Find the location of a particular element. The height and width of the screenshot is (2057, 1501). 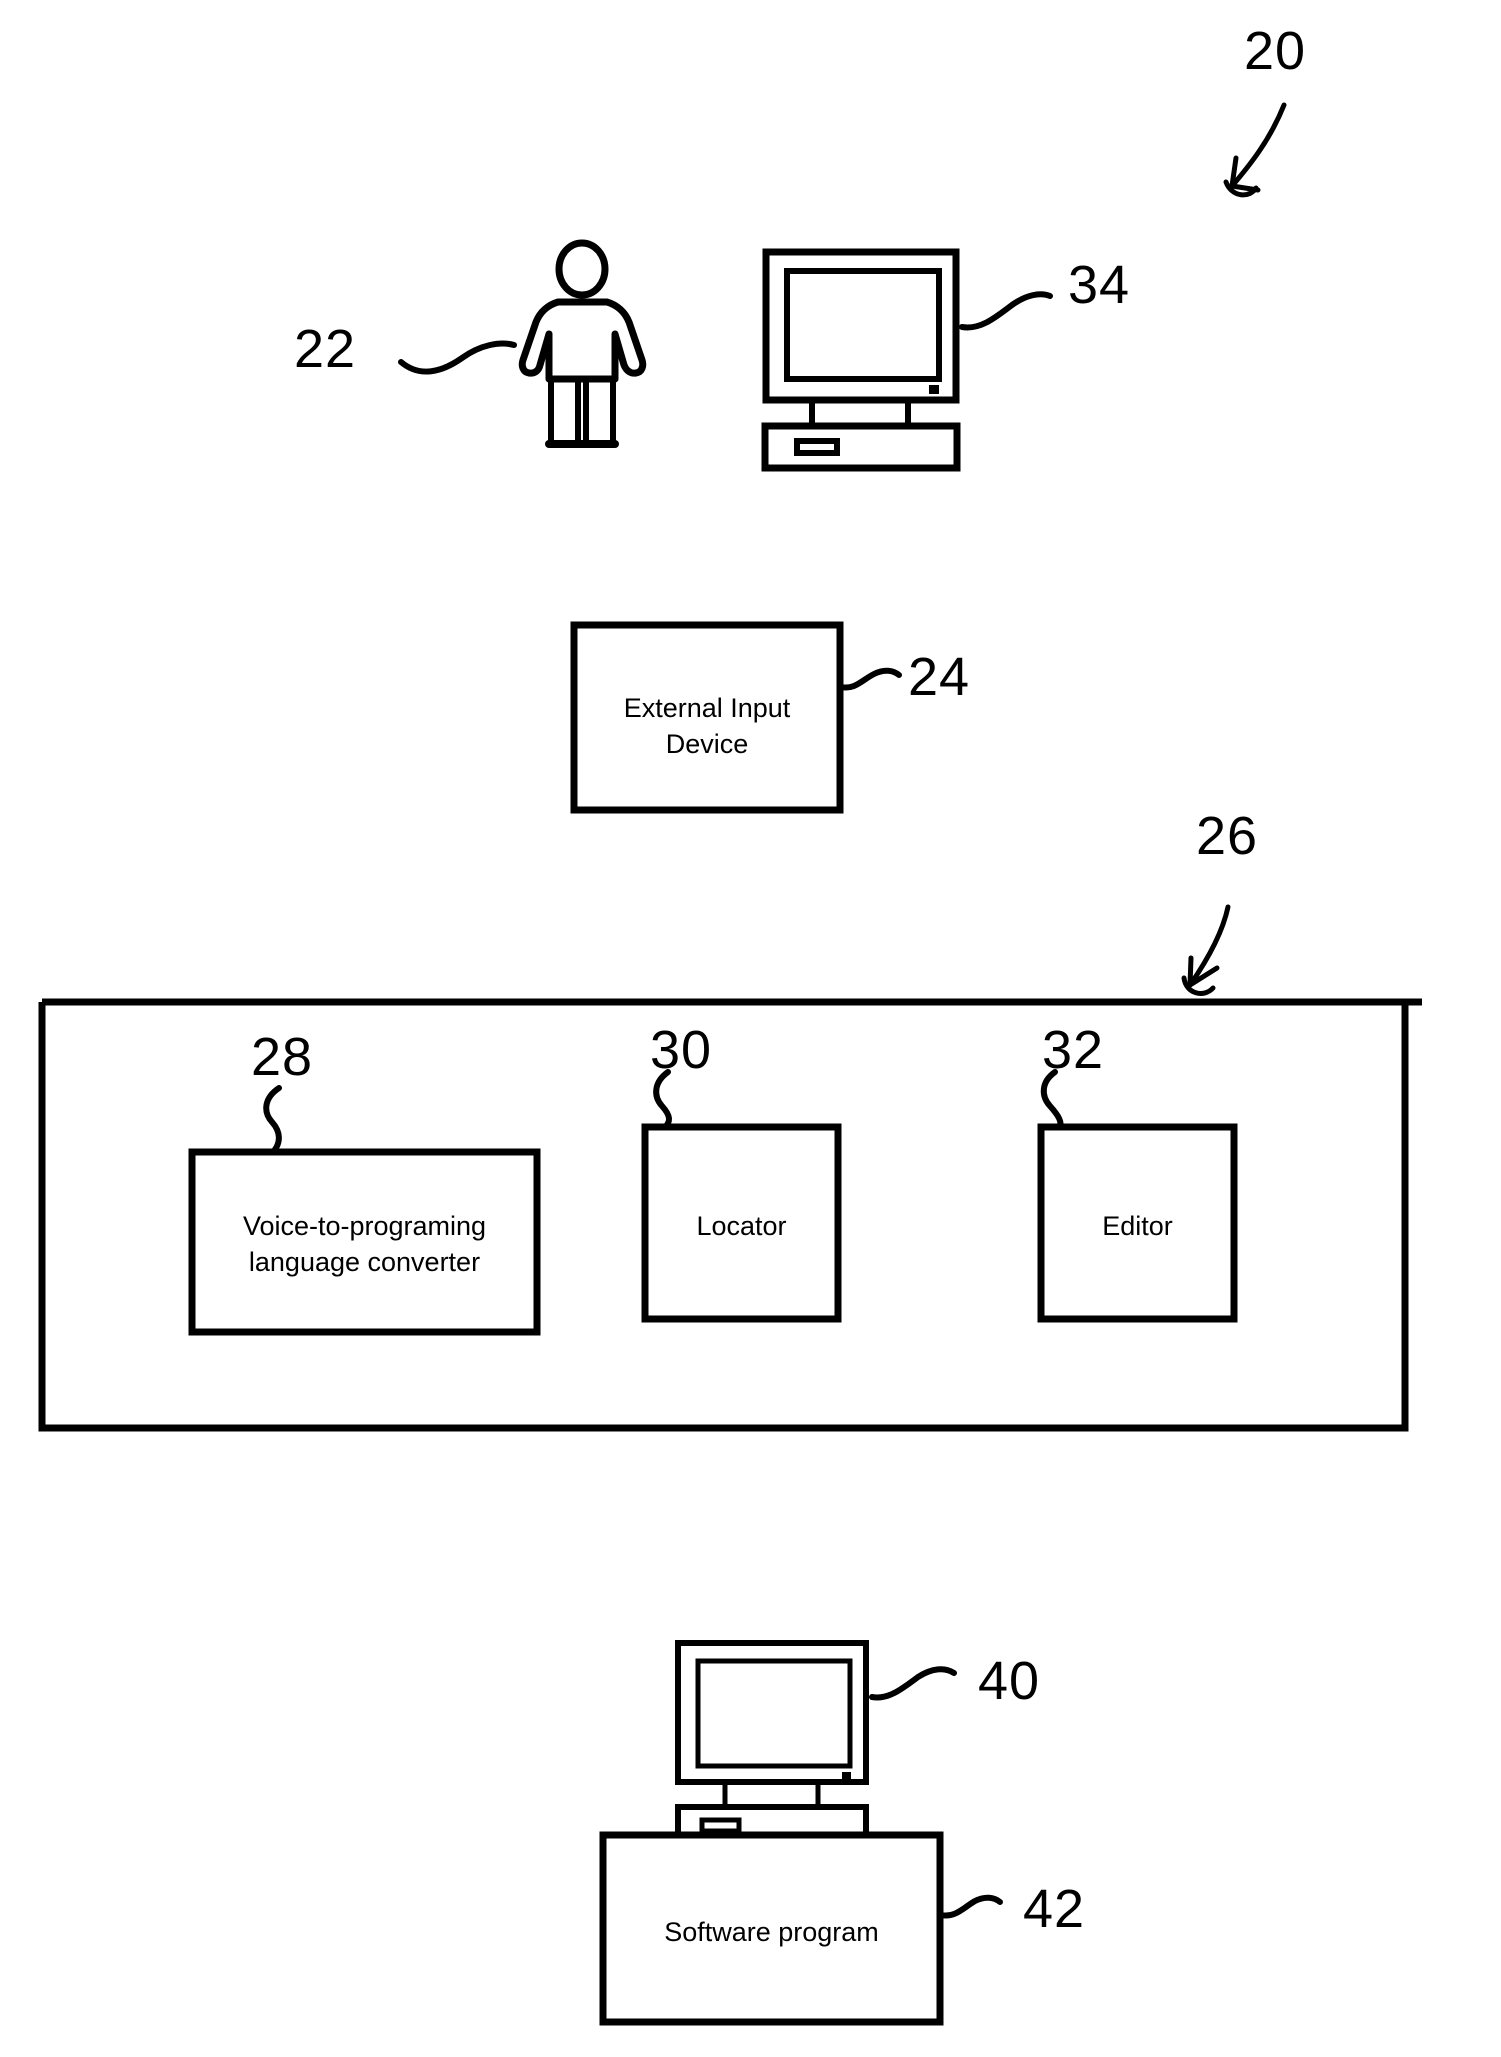

target-computer is located at coordinates (772, 1742).